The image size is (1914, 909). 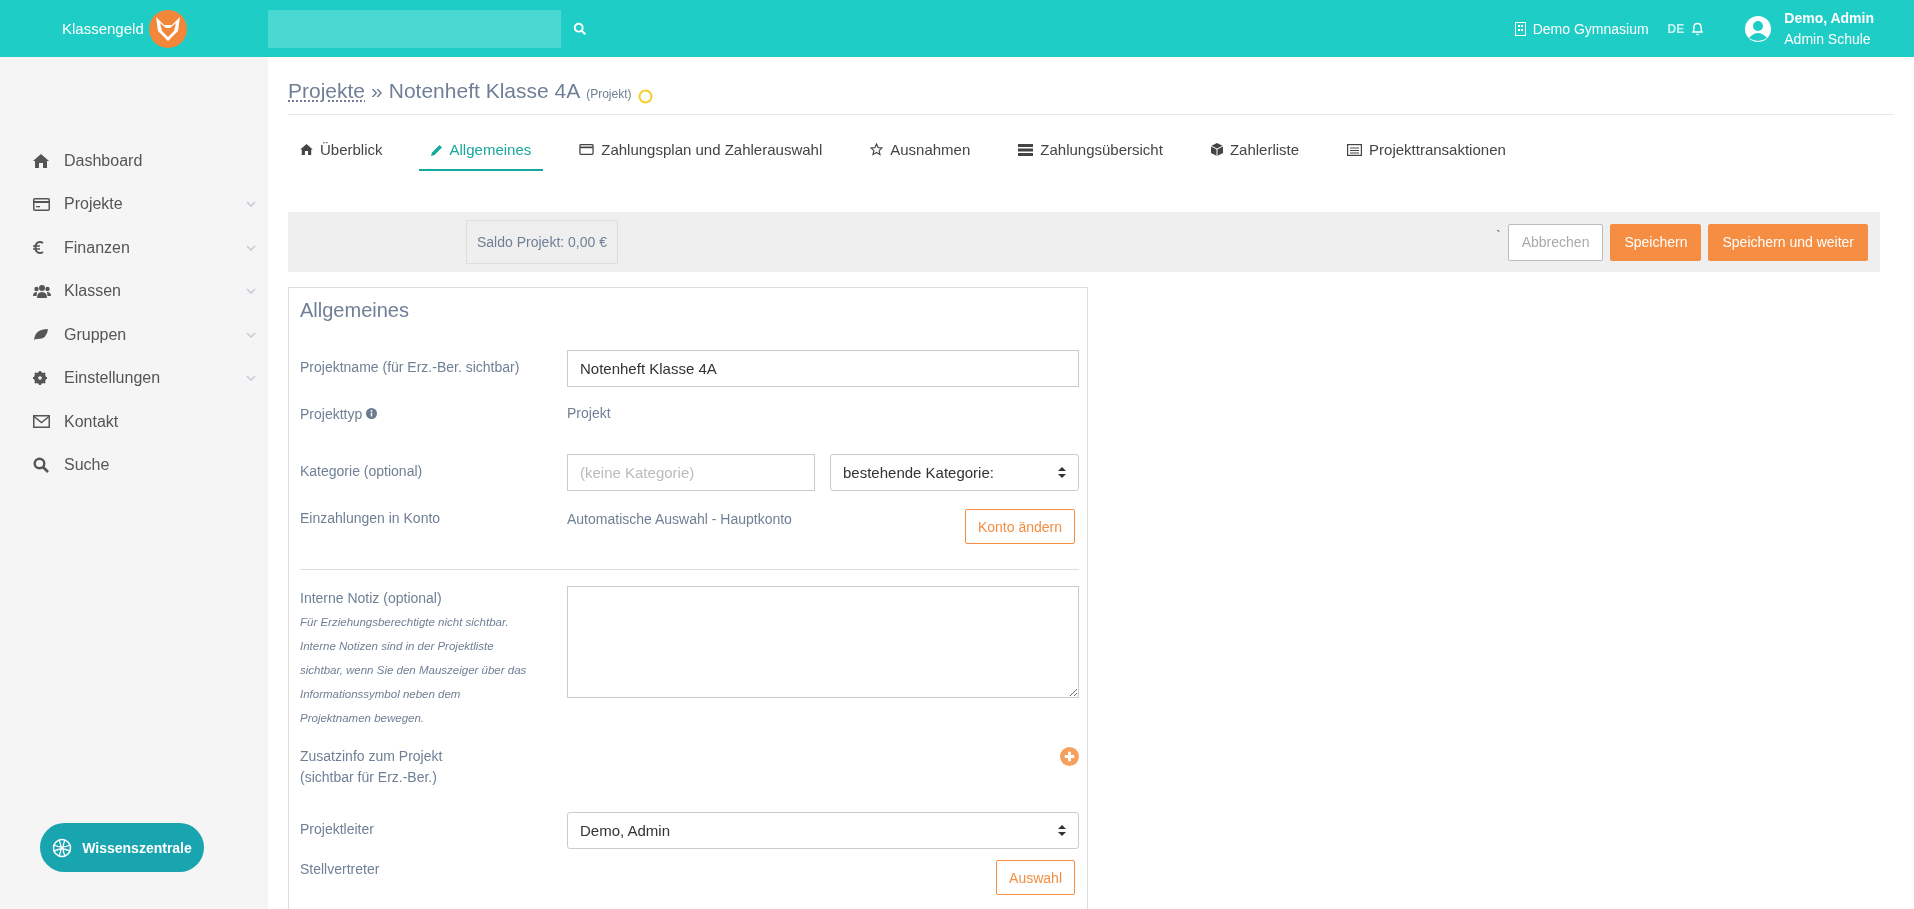 I want to click on field-value: Projekt, so click(x=589, y=413).